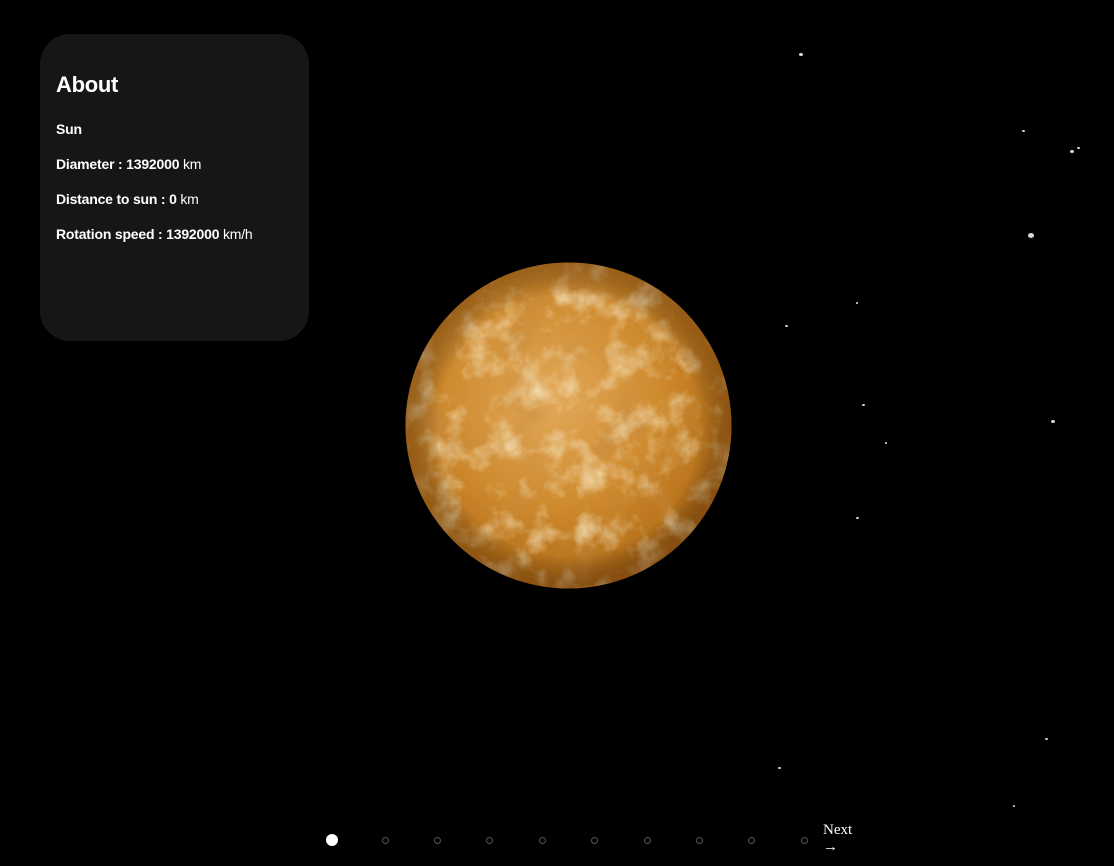  I want to click on distance-value: 0, so click(173, 199).